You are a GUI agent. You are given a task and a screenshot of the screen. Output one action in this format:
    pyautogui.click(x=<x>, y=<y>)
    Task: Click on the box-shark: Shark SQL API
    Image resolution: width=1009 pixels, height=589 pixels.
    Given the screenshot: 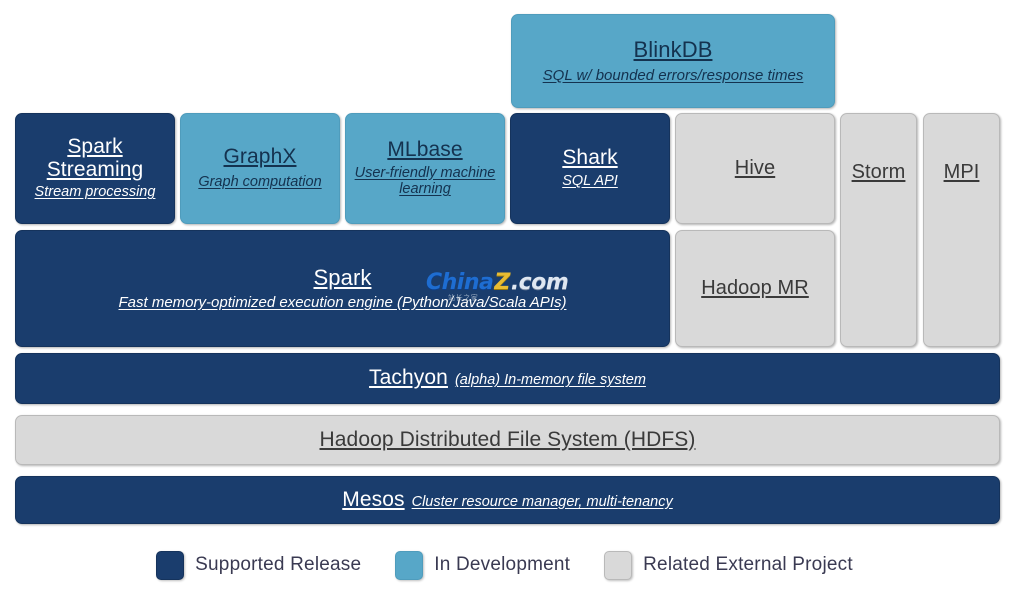 What is the action you would take?
    pyautogui.click(x=590, y=168)
    